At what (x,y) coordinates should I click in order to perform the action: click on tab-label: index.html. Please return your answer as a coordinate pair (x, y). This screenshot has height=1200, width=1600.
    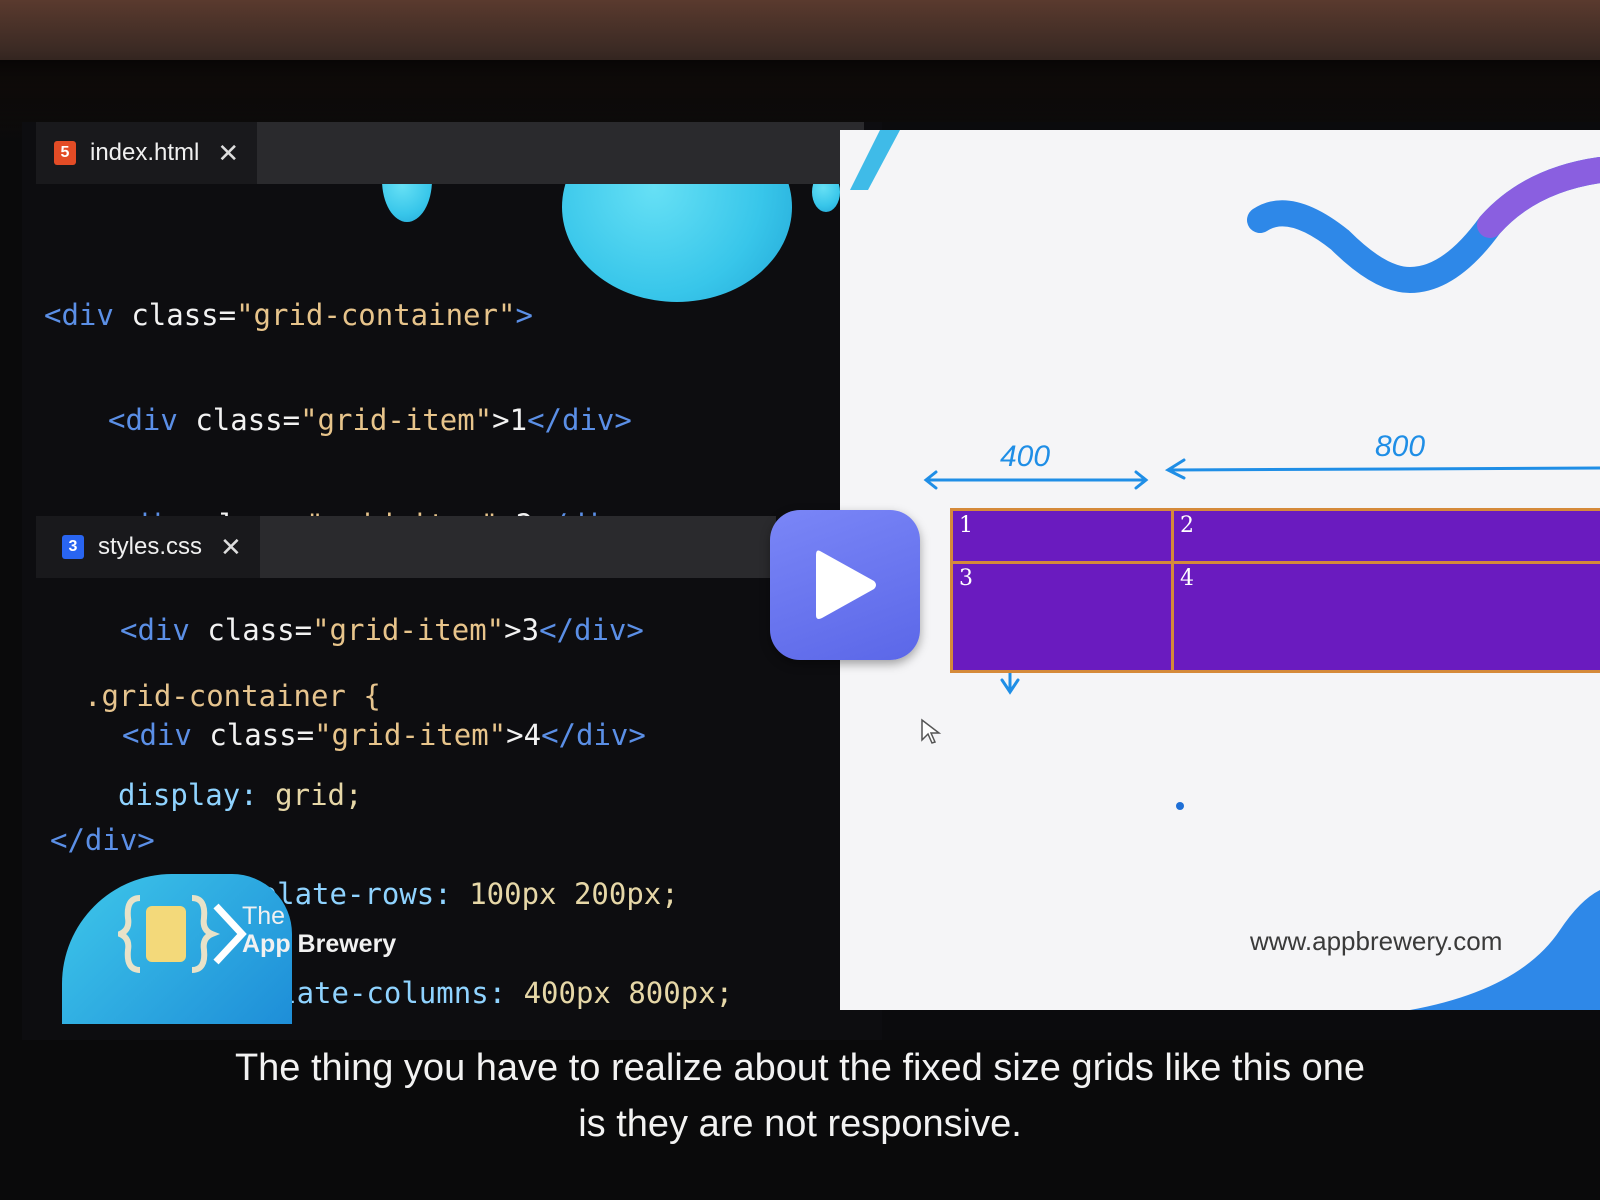
    Looking at the image, I should click on (145, 152).